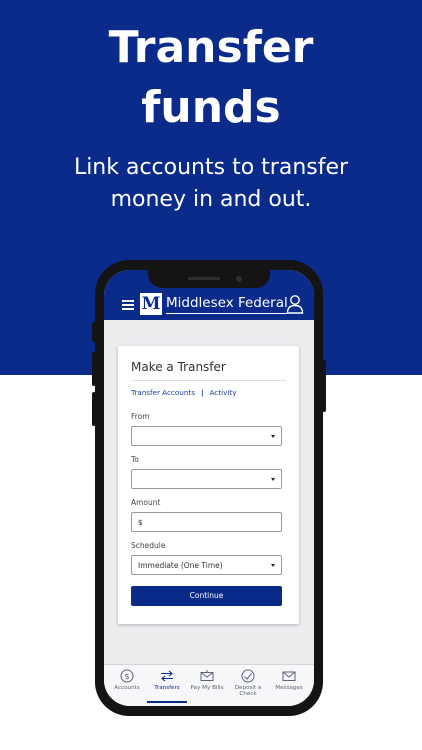 The width and height of the screenshot is (422, 750). I want to click on hero-title-line2: funds, so click(211, 107).